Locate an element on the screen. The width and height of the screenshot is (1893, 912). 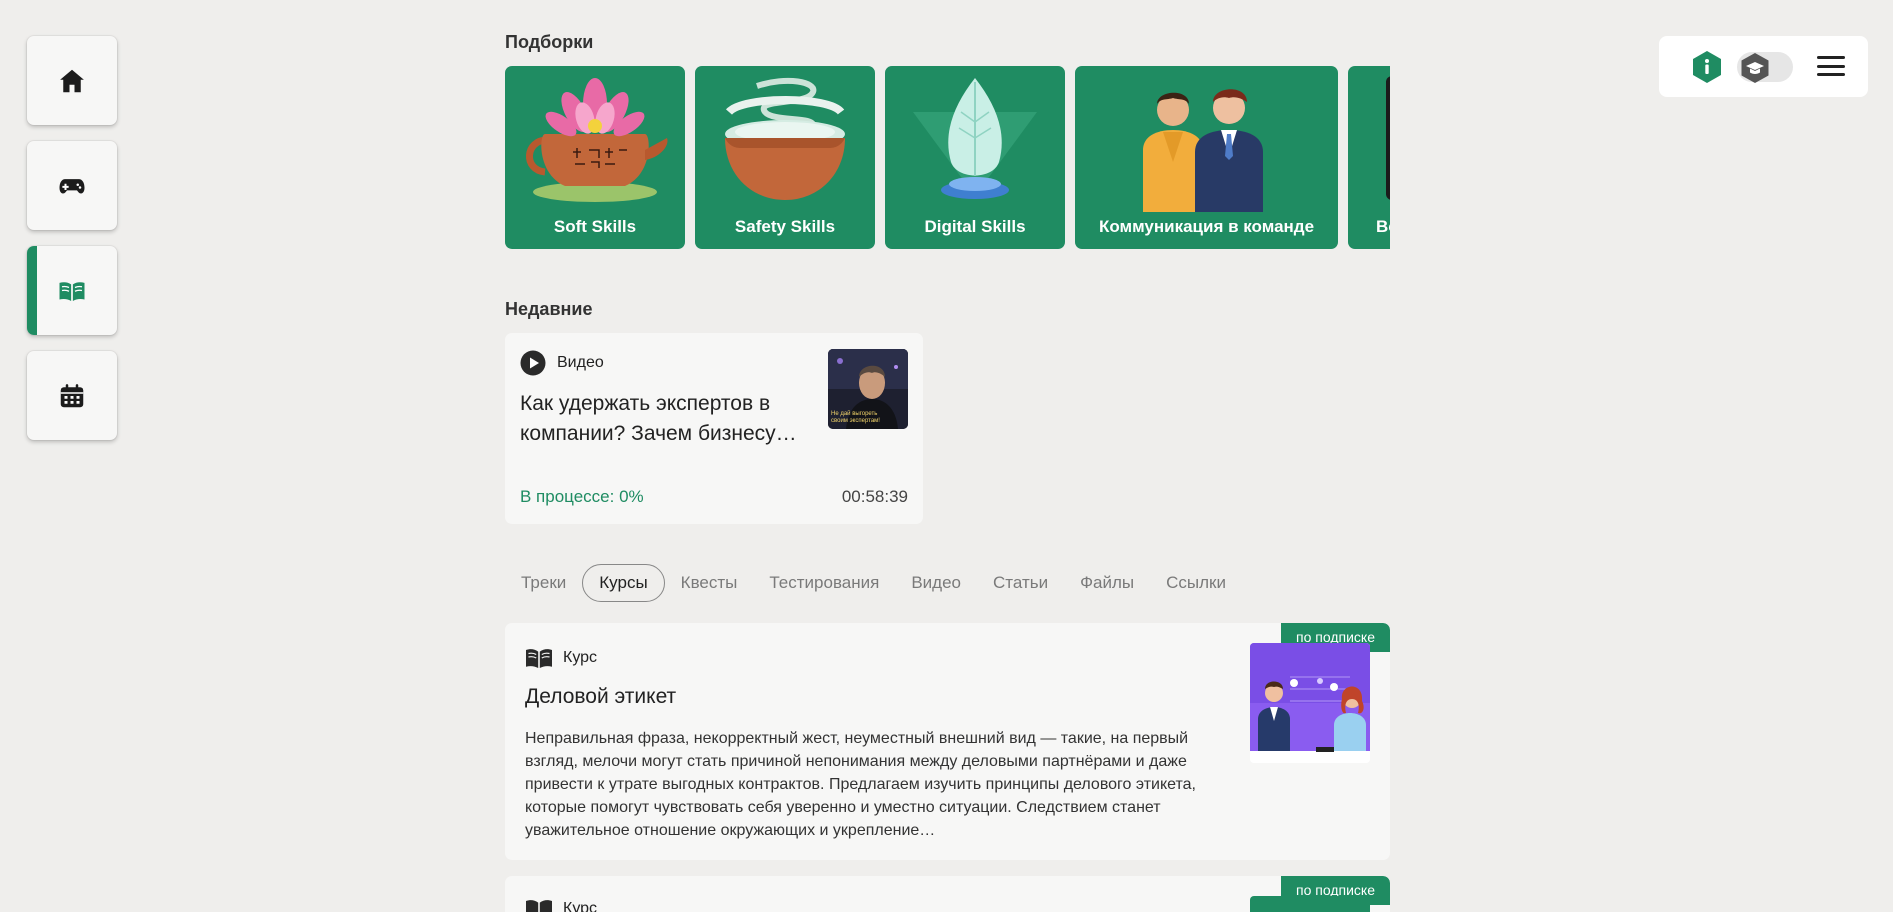
top-toolbar is located at coordinates (1763, 66).